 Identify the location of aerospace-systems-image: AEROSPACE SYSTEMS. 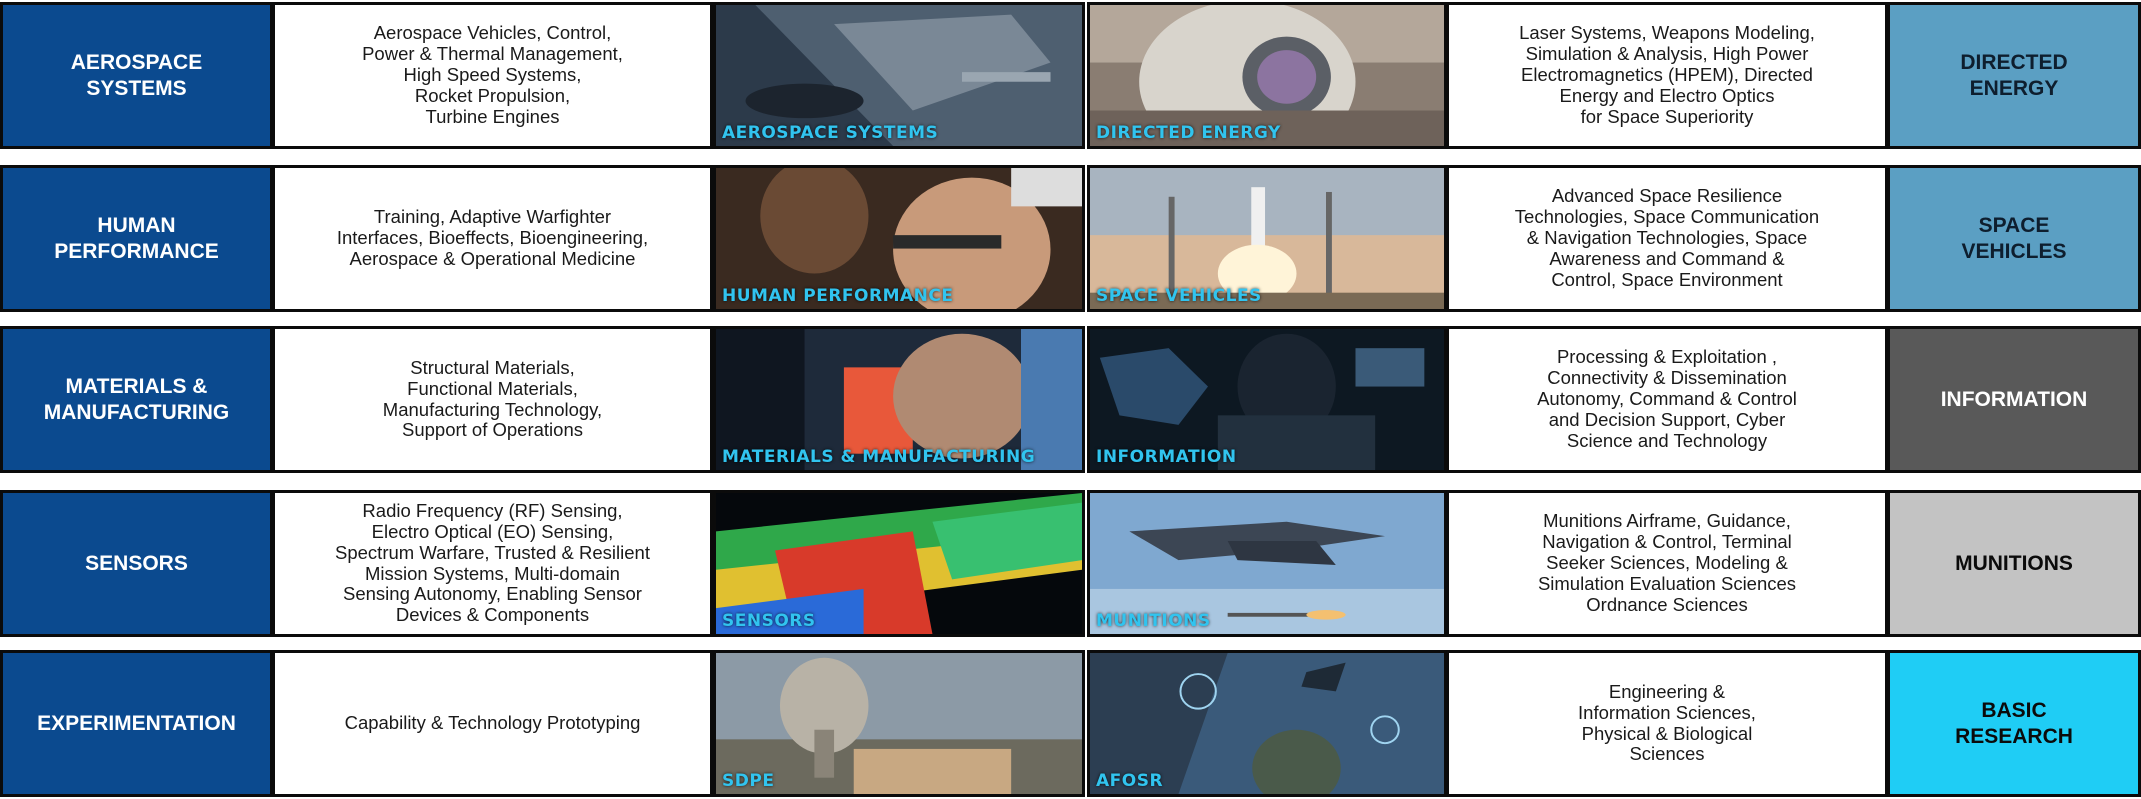
(899, 75).